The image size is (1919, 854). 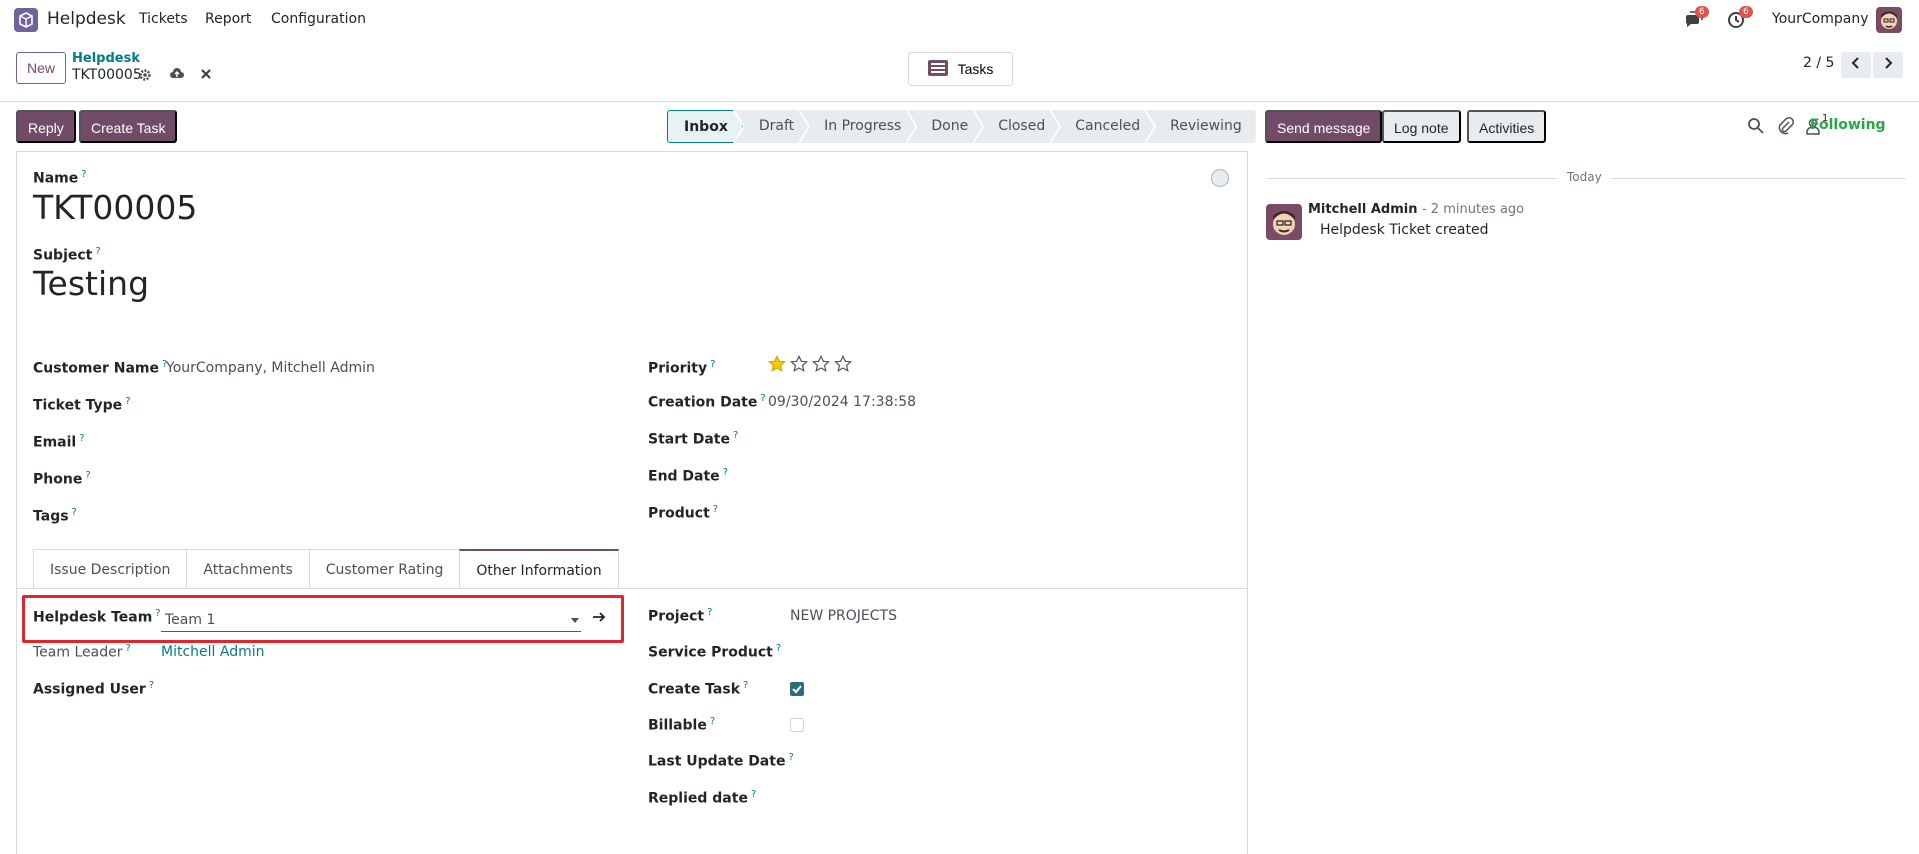 What do you see at coordinates (539, 569) in the screenshot?
I see `tab-other-information: Other Information` at bounding box center [539, 569].